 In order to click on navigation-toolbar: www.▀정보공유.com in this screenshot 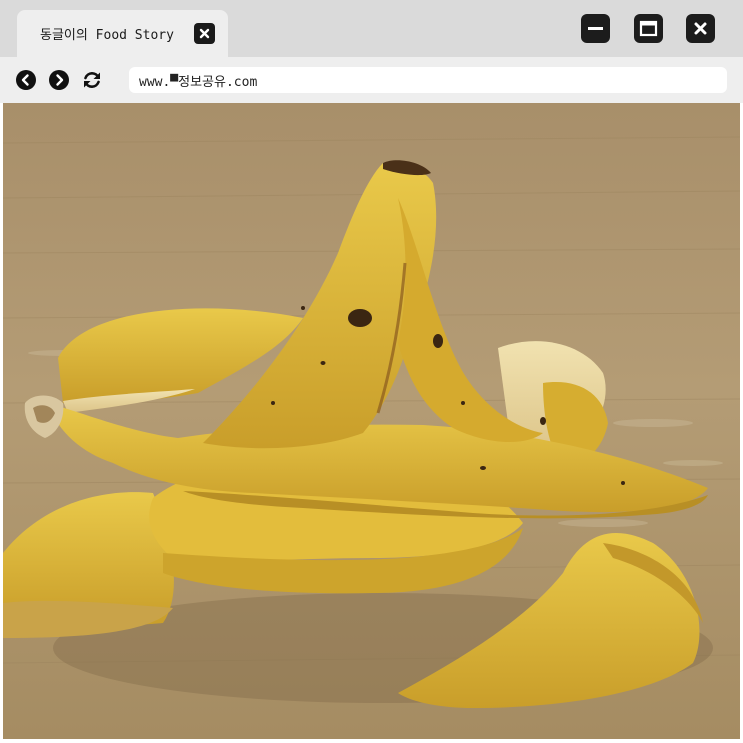, I will do `click(371, 80)`.